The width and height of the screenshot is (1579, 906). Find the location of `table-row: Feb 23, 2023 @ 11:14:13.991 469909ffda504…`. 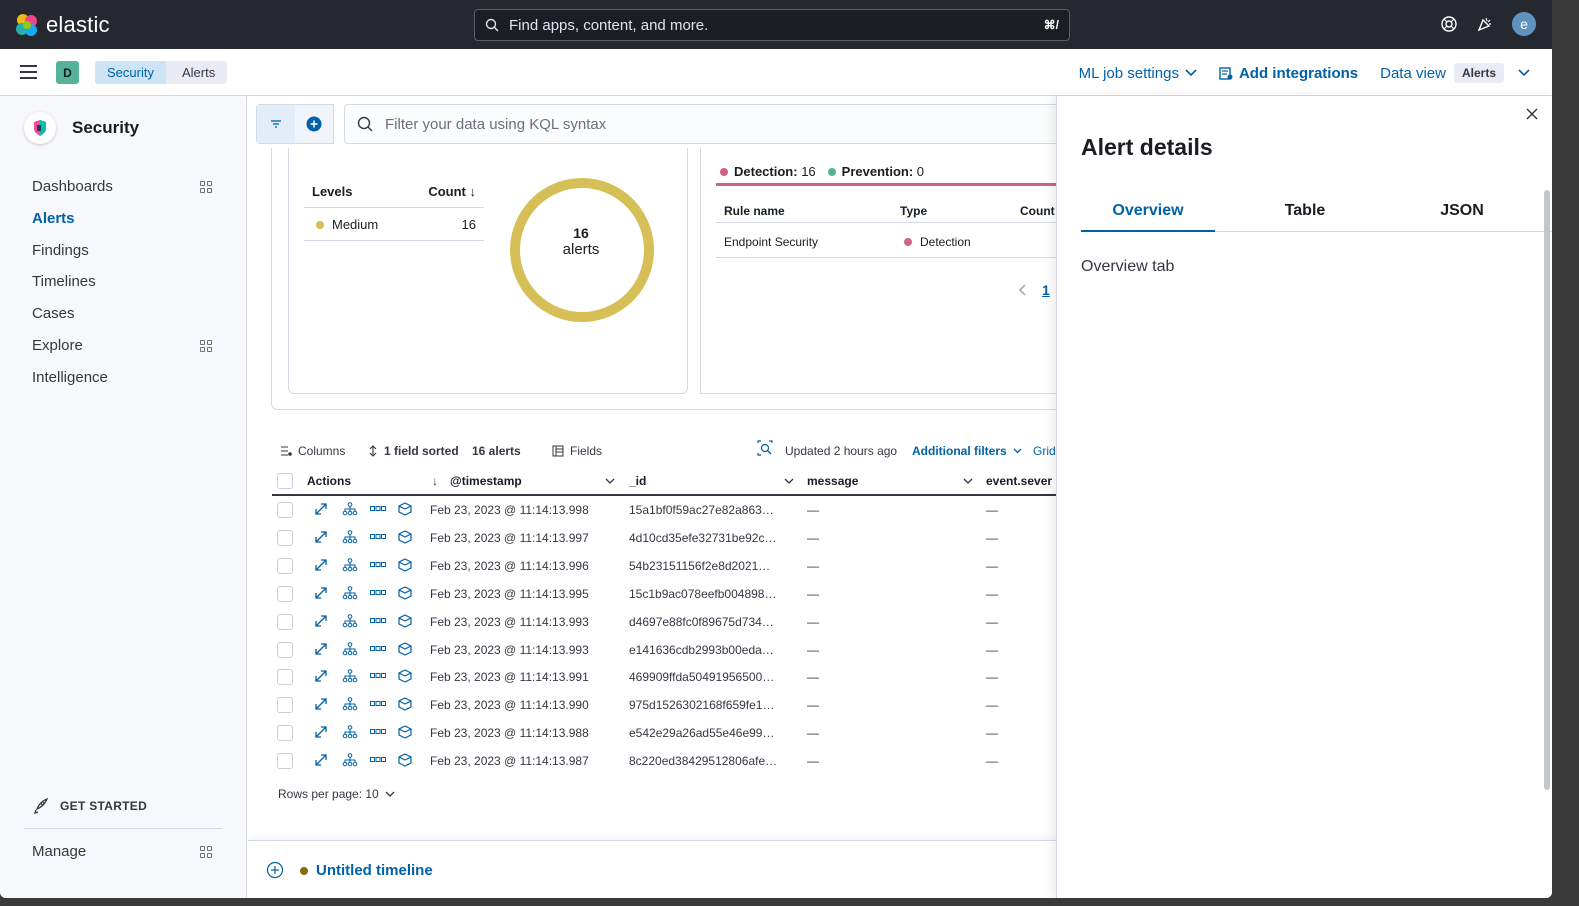

table-row: Feb 23, 2023 @ 11:14:13.991 469909ffda504… is located at coordinates (664, 677).